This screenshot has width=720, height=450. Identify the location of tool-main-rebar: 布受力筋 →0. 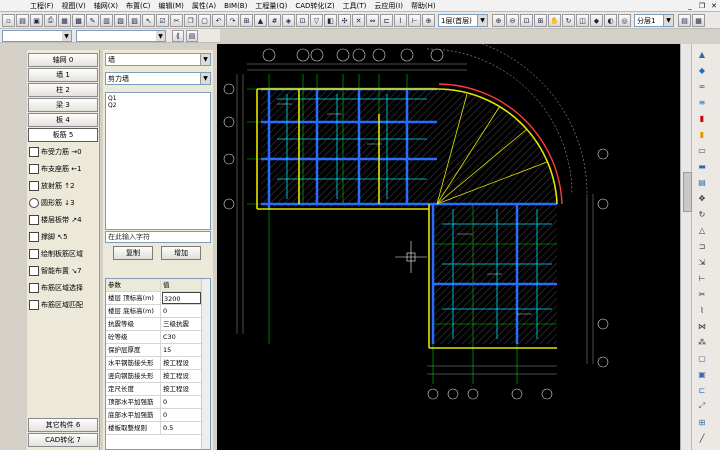
(64, 152).